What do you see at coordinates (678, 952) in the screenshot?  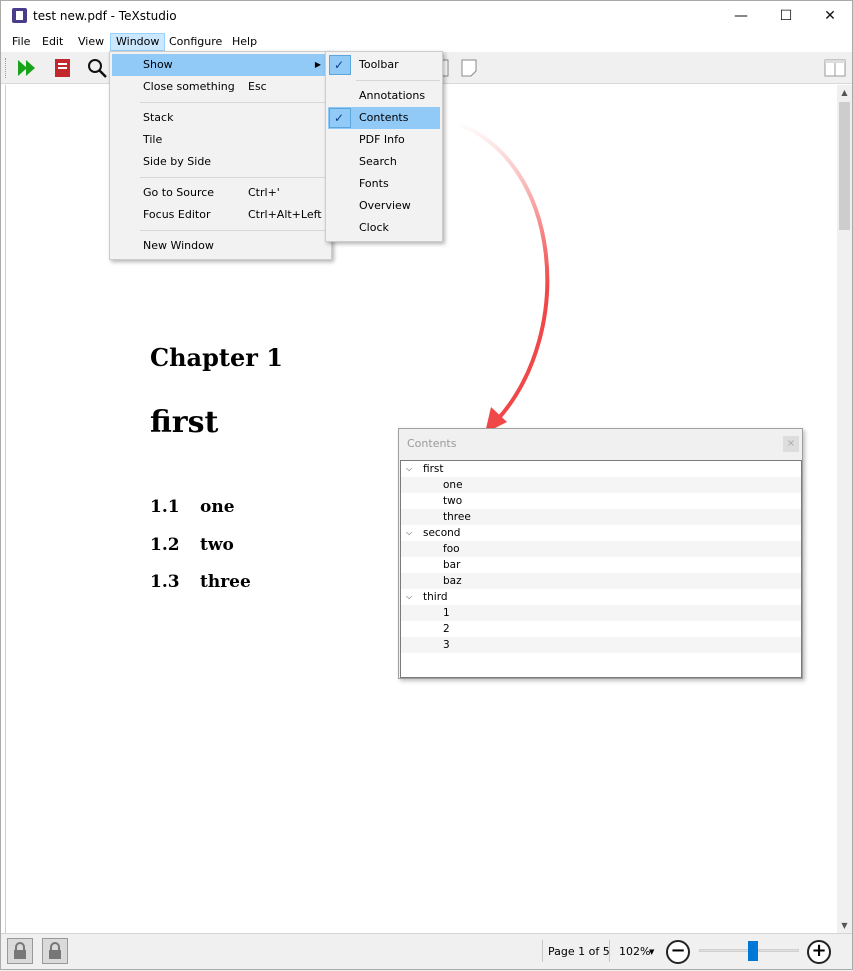 I see `zoom-out-button: −` at bounding box center [678, 952].